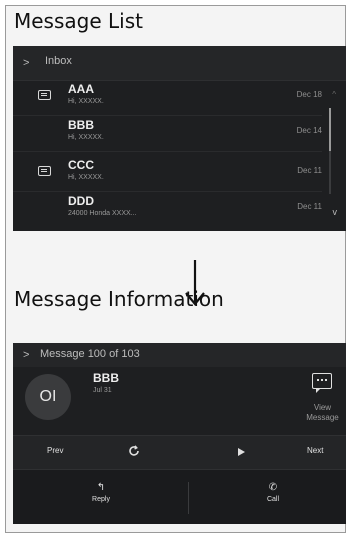 The height and width of the screenshot is (539, 353). What do you see at coordinates (179, 452) in the screenshot?
I see `playback-controls: Prev Next` at bounding box center [179, 452].